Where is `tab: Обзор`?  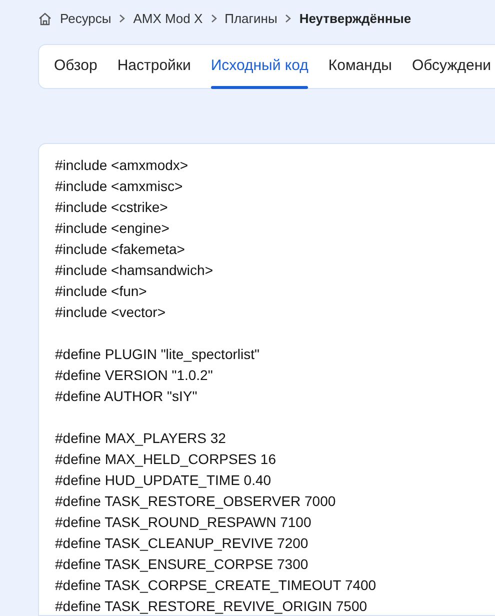
tab: Обзор is located at coordinates (76, 66).